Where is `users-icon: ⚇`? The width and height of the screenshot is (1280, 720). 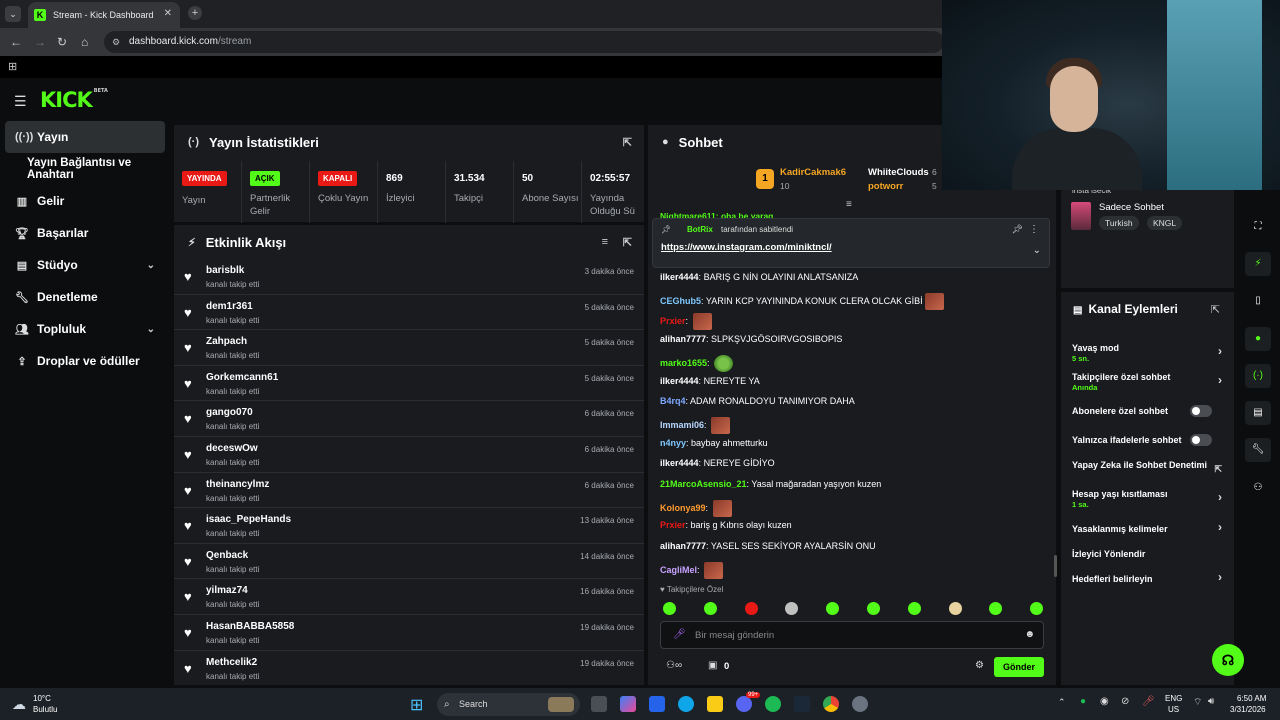
users-icon: ⚇ is located at coordinates (1258, 488).